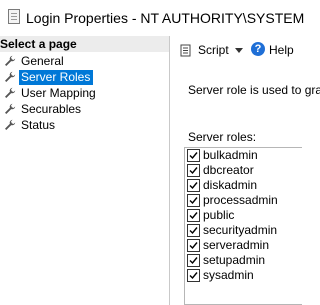 This screenshot has height=305, width=320. I want to click on title-bar: Login Properties - NT AUTHORITY\SYSTEM, so click(152, 18).